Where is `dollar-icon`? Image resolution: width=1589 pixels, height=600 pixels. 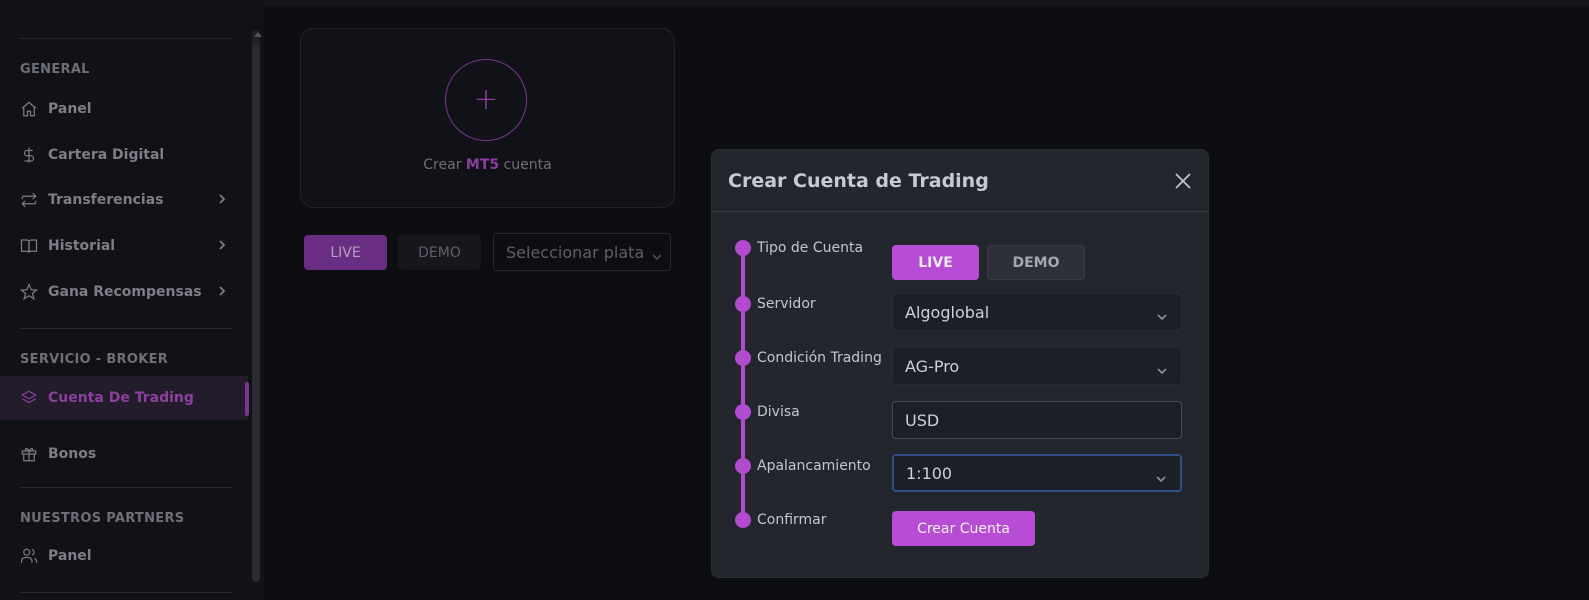 dollar-icon is located at coordinates (29, 155).